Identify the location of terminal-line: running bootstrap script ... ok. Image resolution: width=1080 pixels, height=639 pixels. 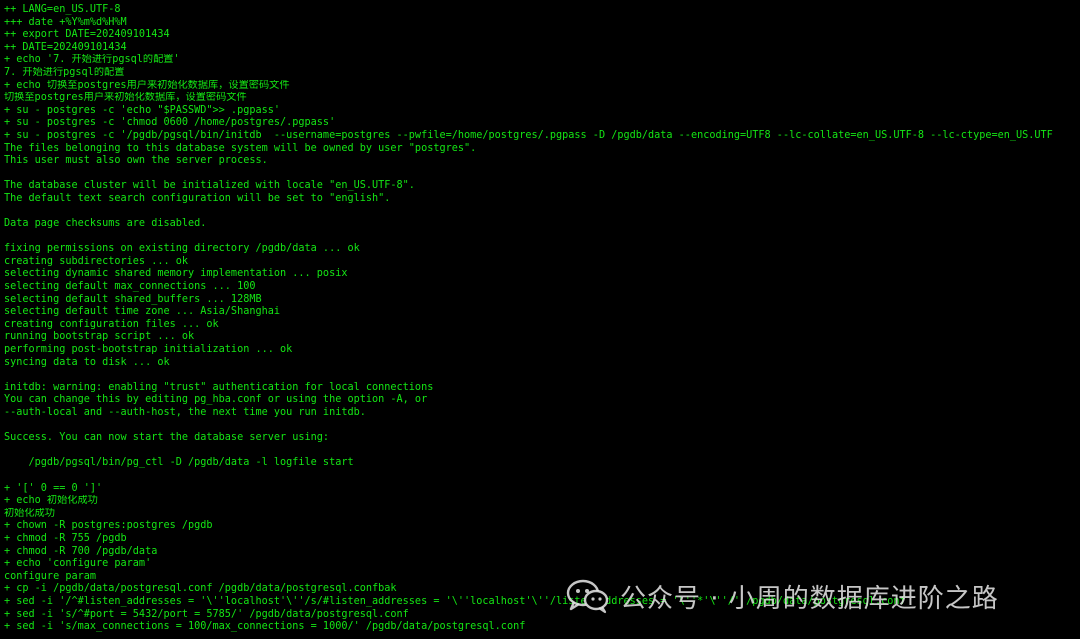
(99, 337).